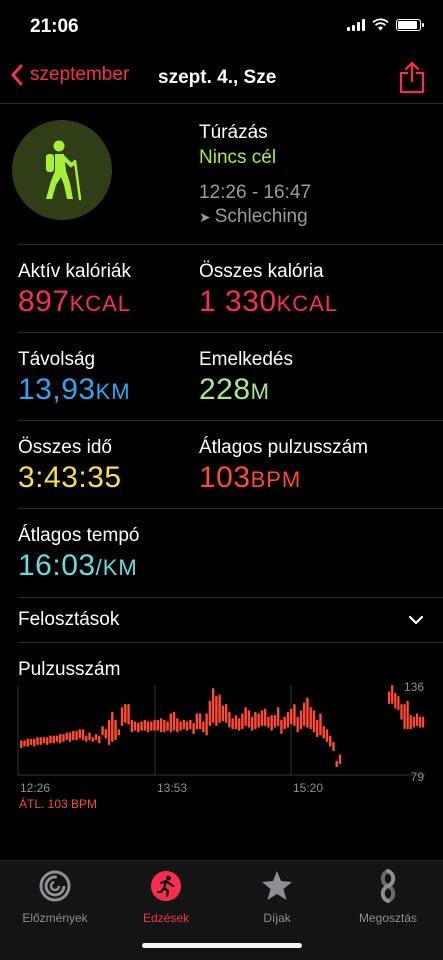 The width and height of the screenshot is (443, 960). I want to click on metric-number: 228, so click(225, 389).